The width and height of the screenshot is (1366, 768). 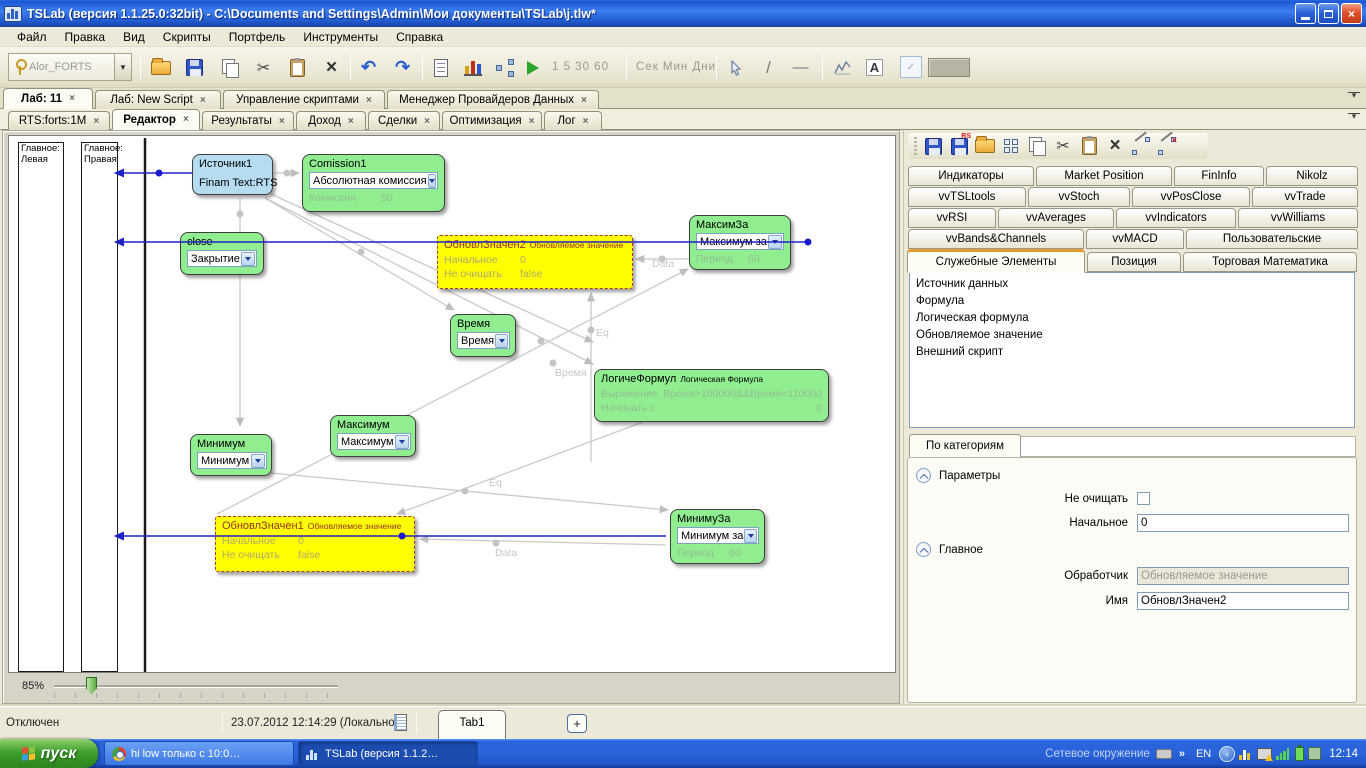 I want to click on palette-tab-vvaverages: vvAverages, so click(x=1056, y=218).